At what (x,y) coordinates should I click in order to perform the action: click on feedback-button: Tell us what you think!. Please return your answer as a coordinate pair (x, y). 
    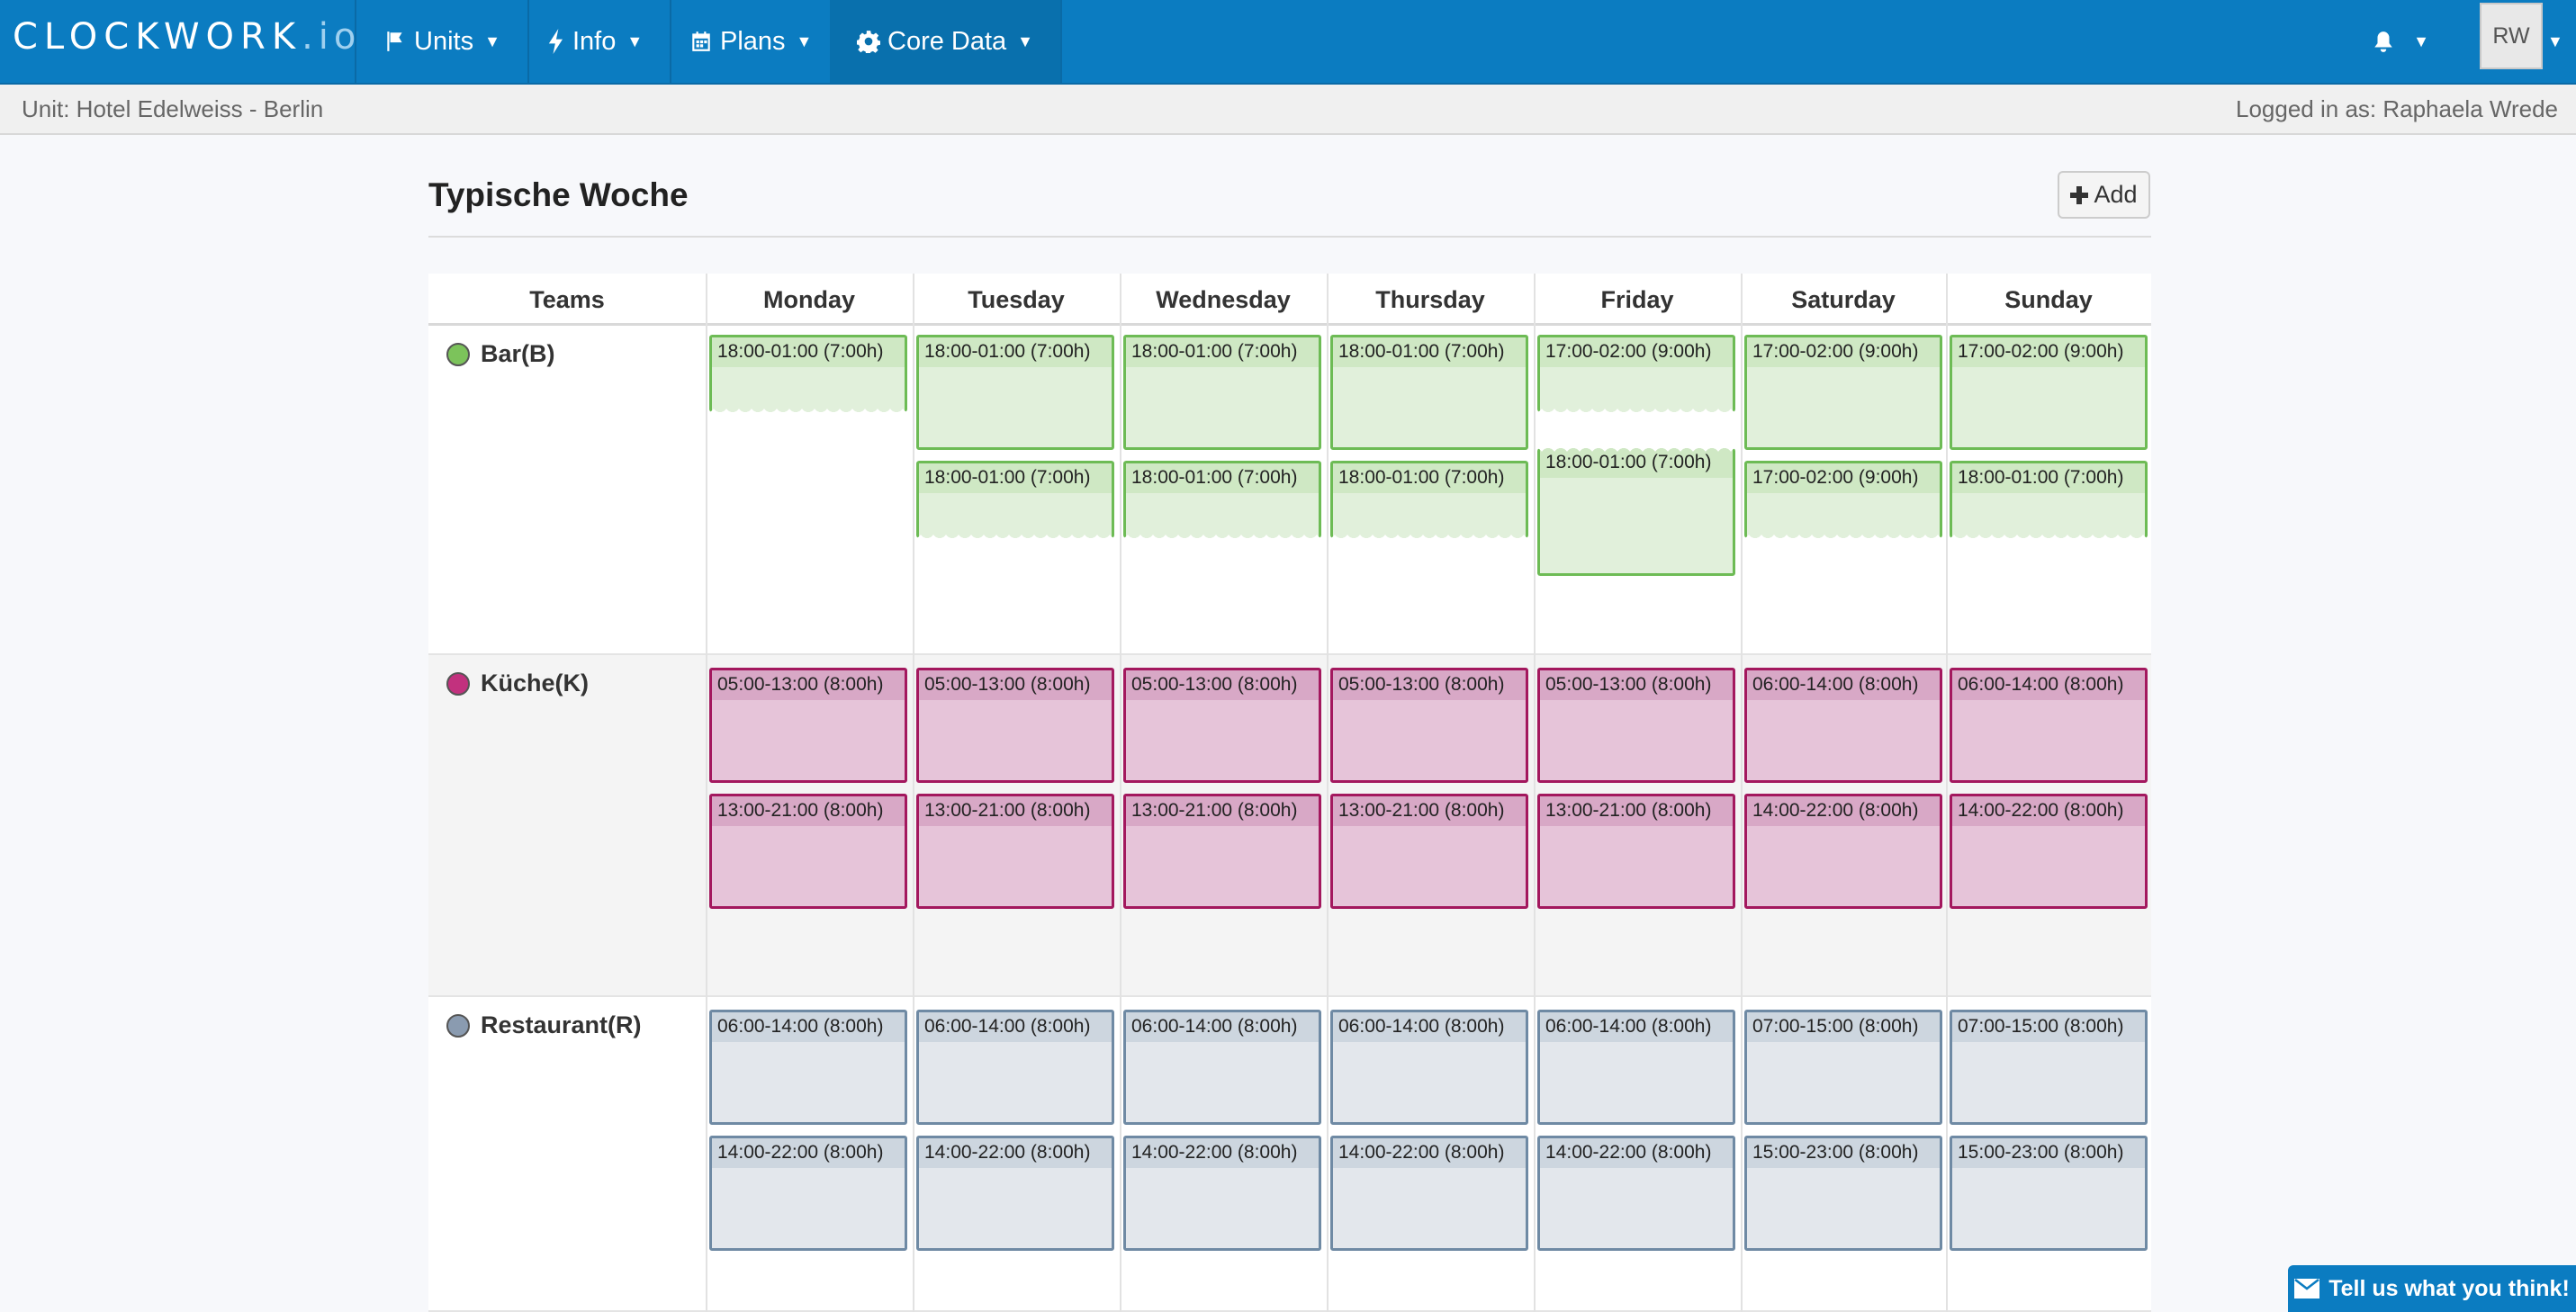
    Looking at the image, I should click on (2432, 1289).